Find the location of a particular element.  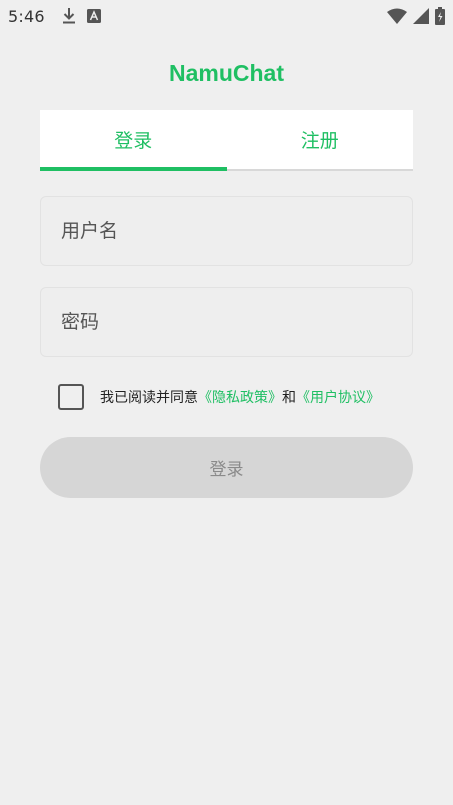

cell-signal-icon is located at coordinates (421, 16).